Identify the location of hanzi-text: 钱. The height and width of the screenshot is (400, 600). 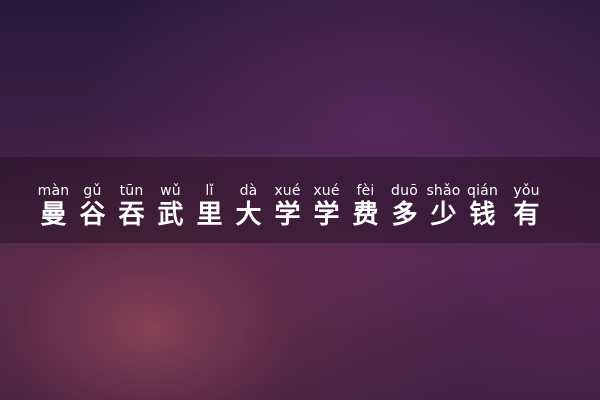
(482, 215).